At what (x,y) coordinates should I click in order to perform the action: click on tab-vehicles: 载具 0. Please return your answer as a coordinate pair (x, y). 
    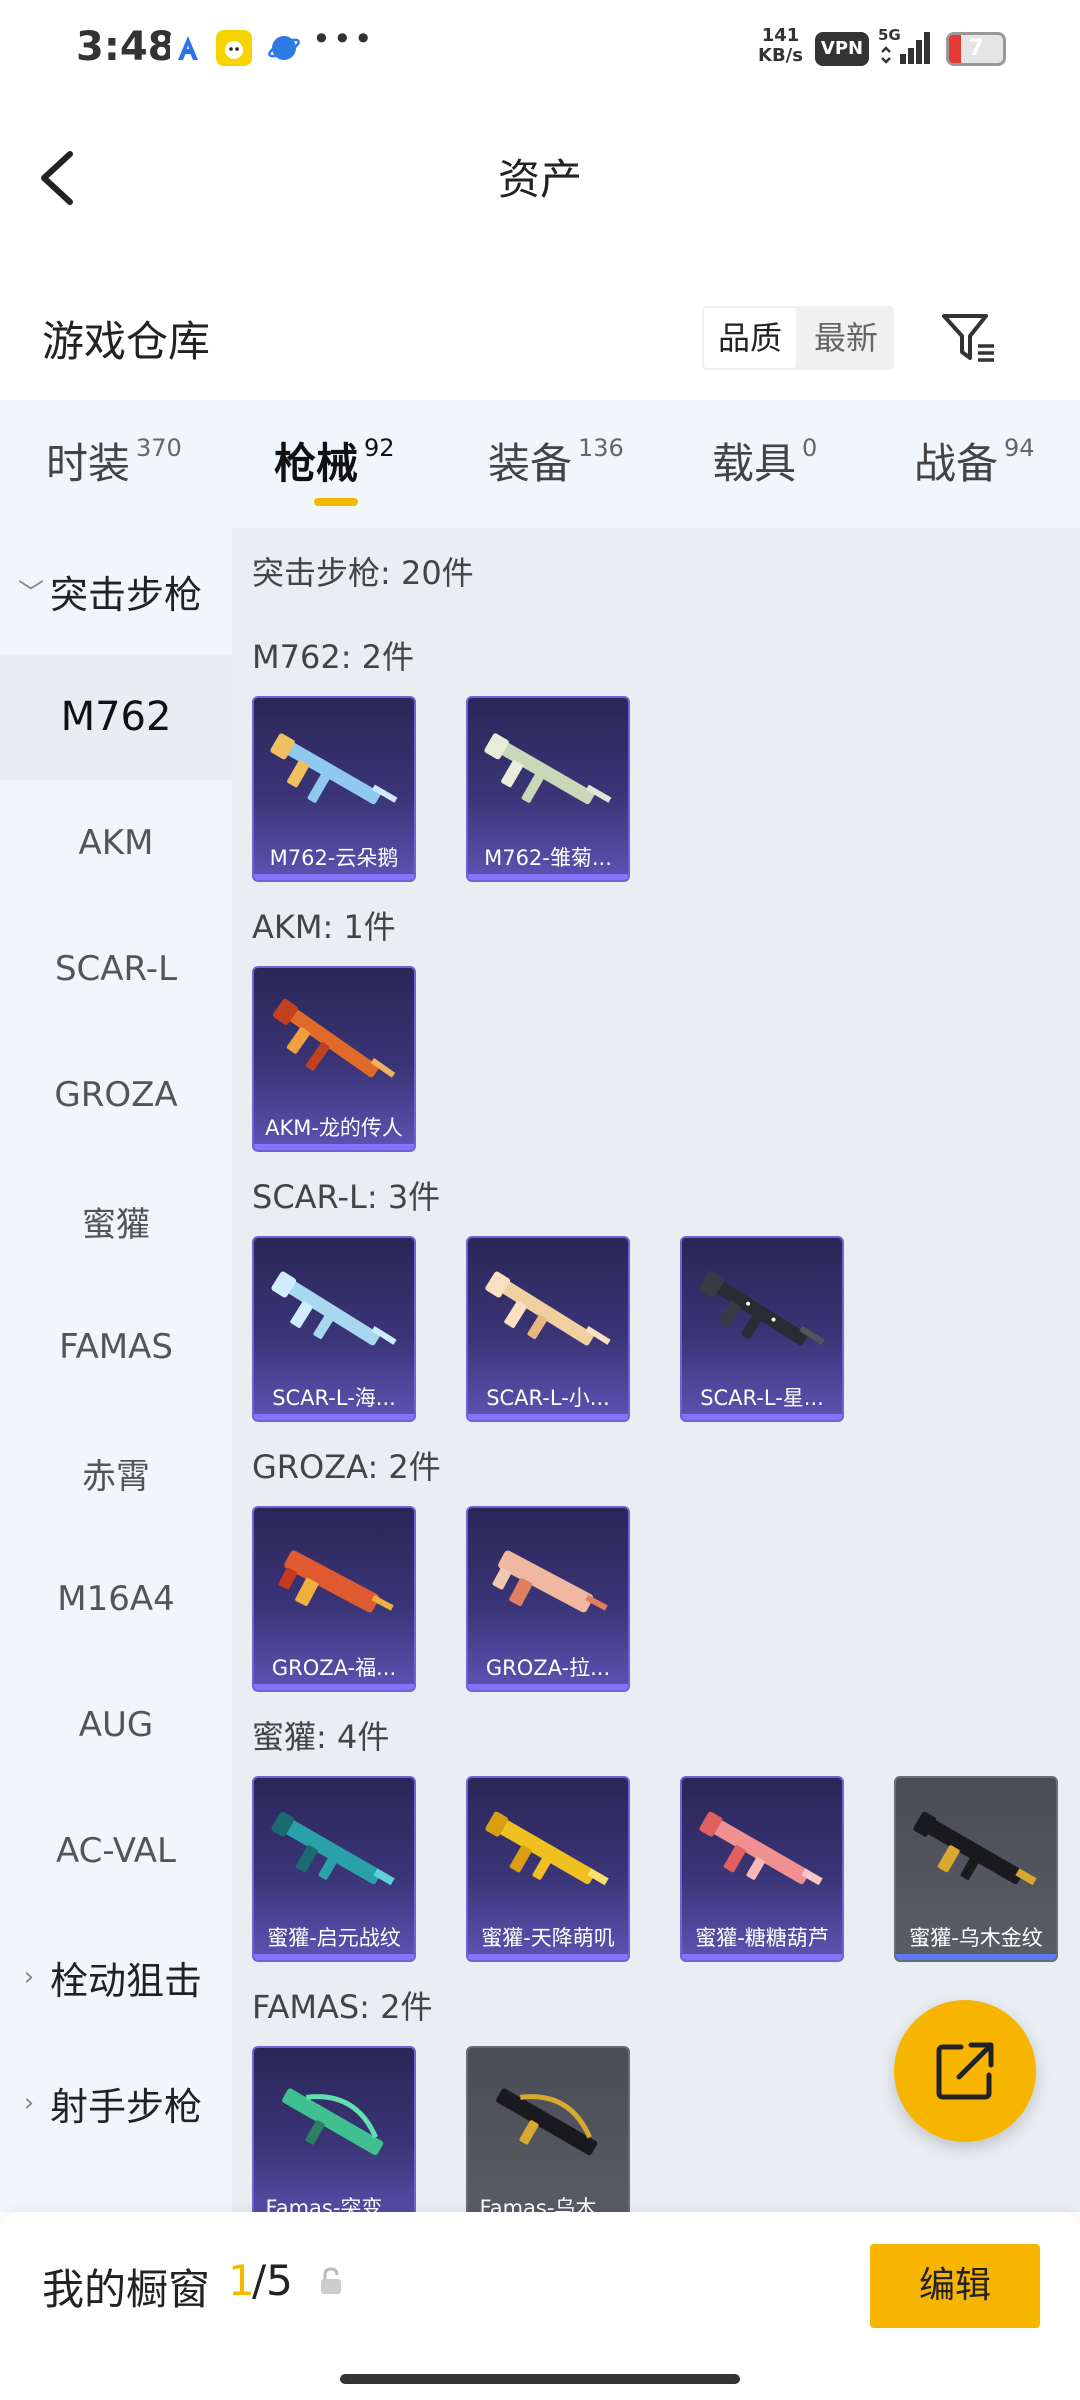
    Looking at the image, I should click on (764, 460).